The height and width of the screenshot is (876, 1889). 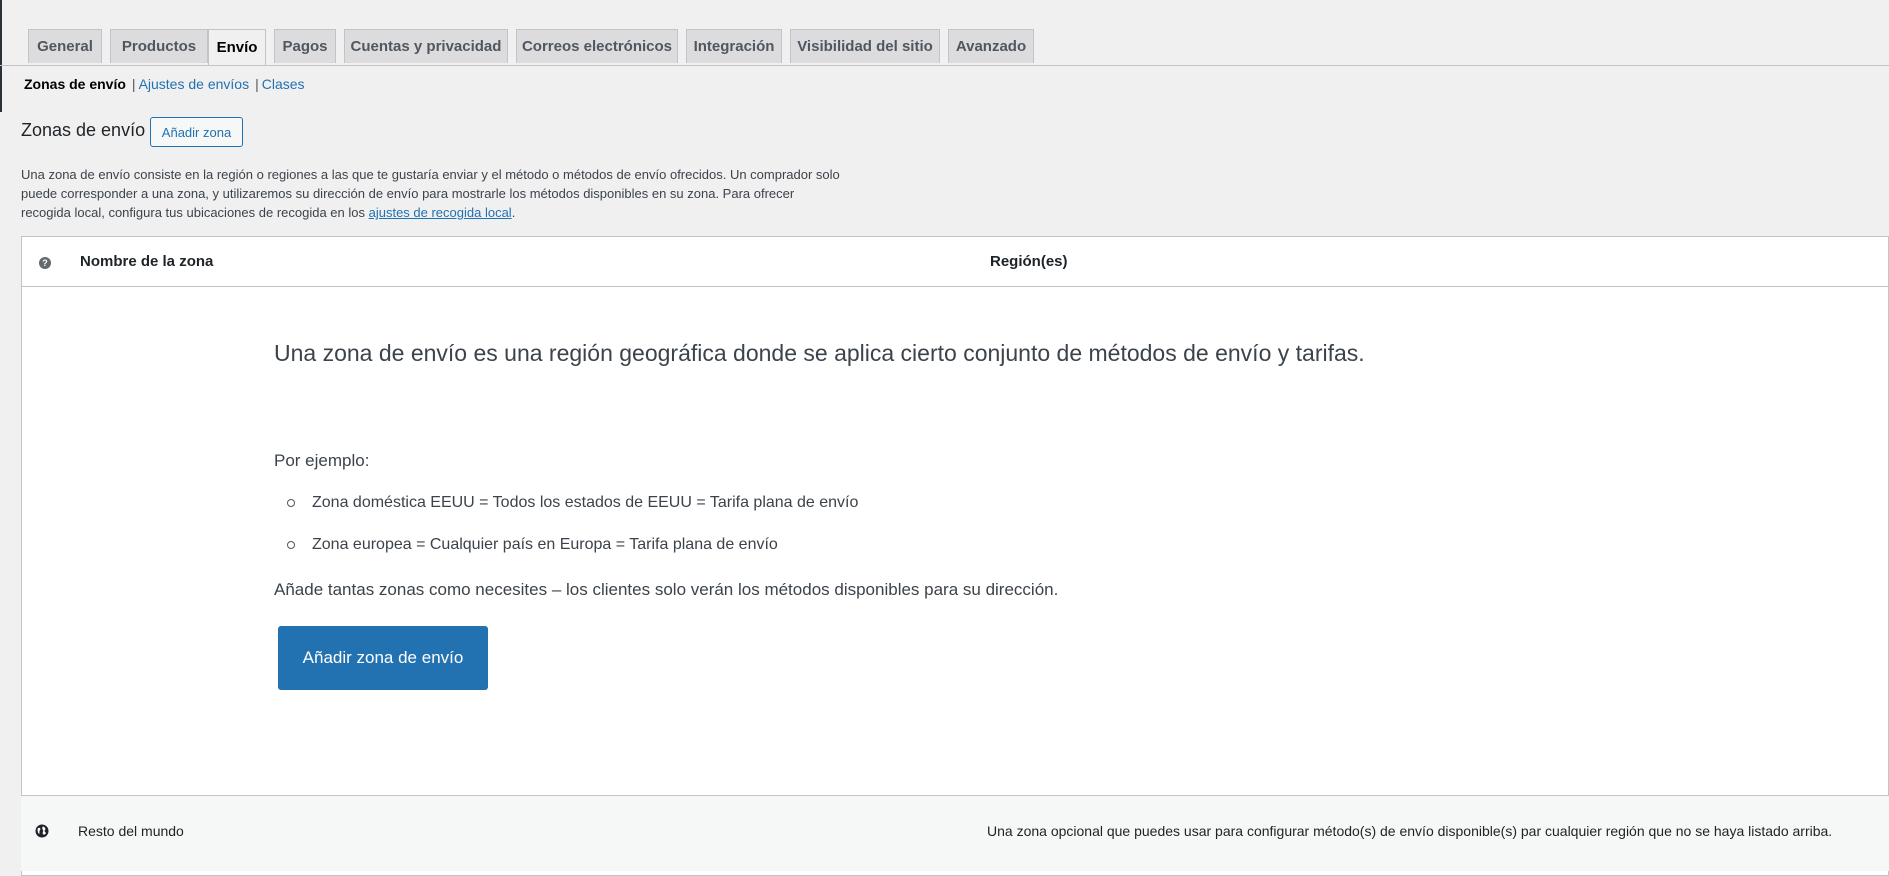 What do you see at coordinates (513, 212) in the screenshot?
I see `description-end: .` at bounding box center [513, 212].